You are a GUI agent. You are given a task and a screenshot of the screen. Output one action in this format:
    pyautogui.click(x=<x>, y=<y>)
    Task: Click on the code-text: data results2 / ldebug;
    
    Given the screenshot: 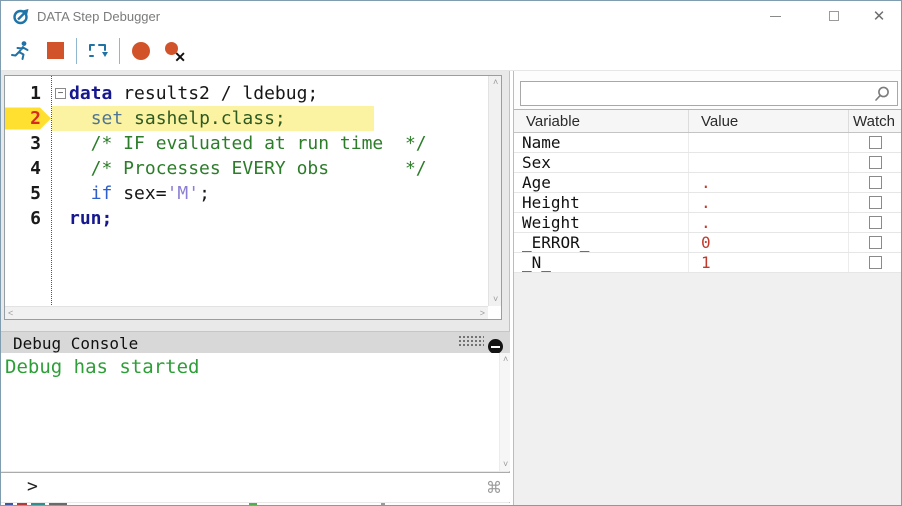 What is the action you would take?
    pyautogui.click(x=193, y=93)
    